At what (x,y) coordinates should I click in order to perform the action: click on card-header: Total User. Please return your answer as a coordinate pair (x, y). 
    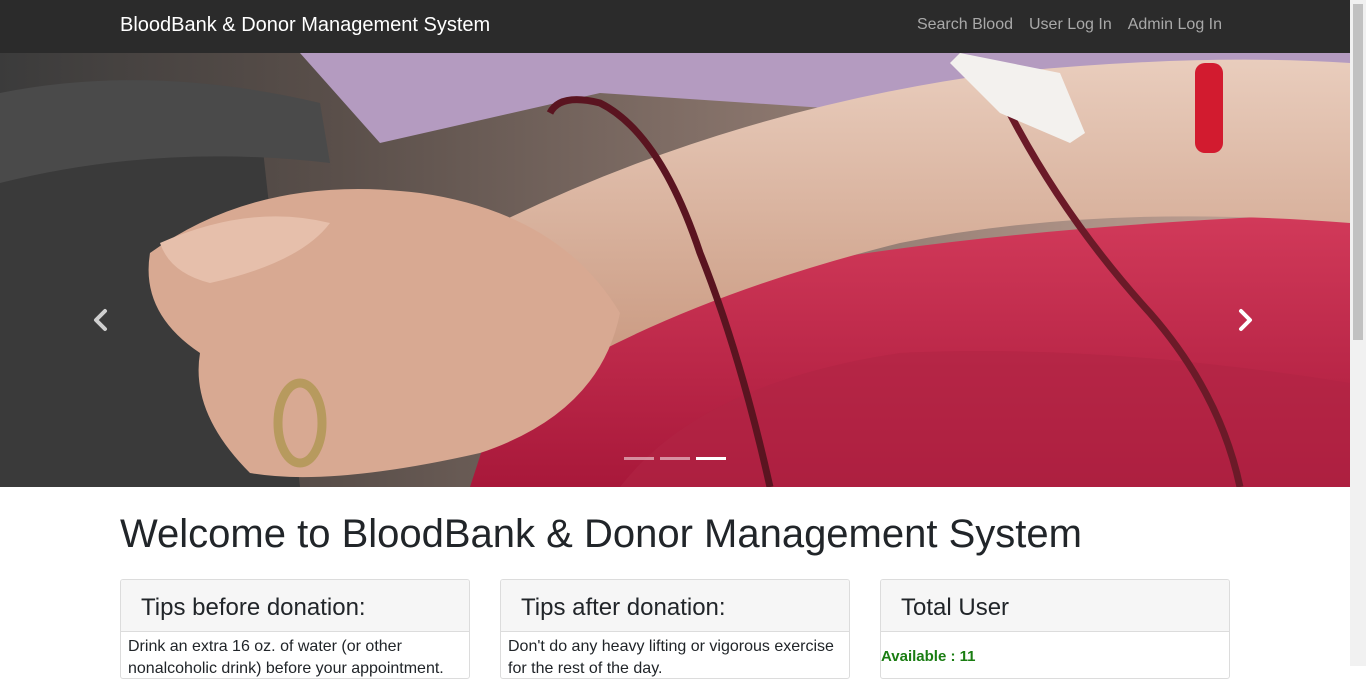
    Looking at the image, I should click on (1055, 606).